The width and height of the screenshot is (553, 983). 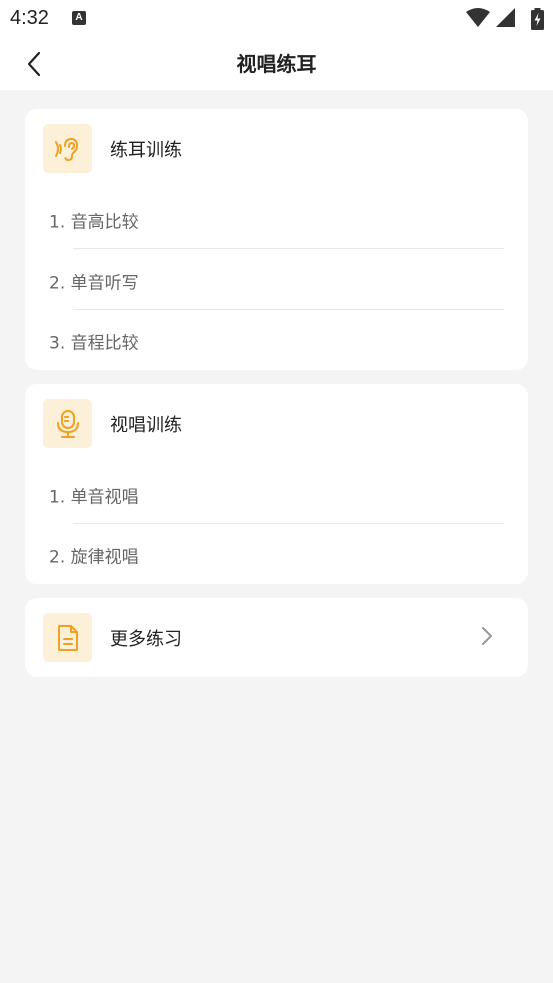 What do you see at coordinates (94, 557) in the screenshot?
I see `list-item-label: 2. 旋律视唱` at bounding box center [94, 557].